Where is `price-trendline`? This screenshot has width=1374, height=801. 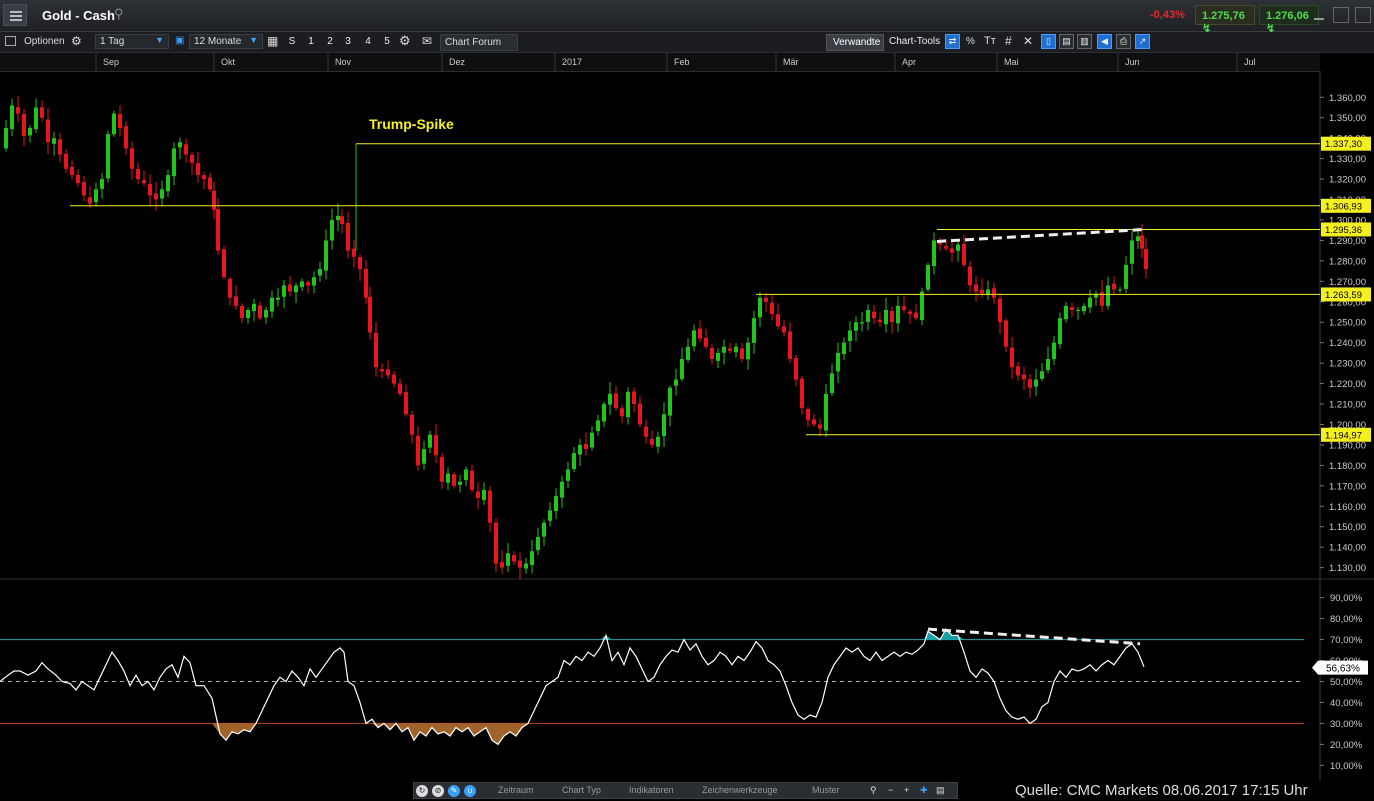
price-trendline is located at coordinates (1041, 235).